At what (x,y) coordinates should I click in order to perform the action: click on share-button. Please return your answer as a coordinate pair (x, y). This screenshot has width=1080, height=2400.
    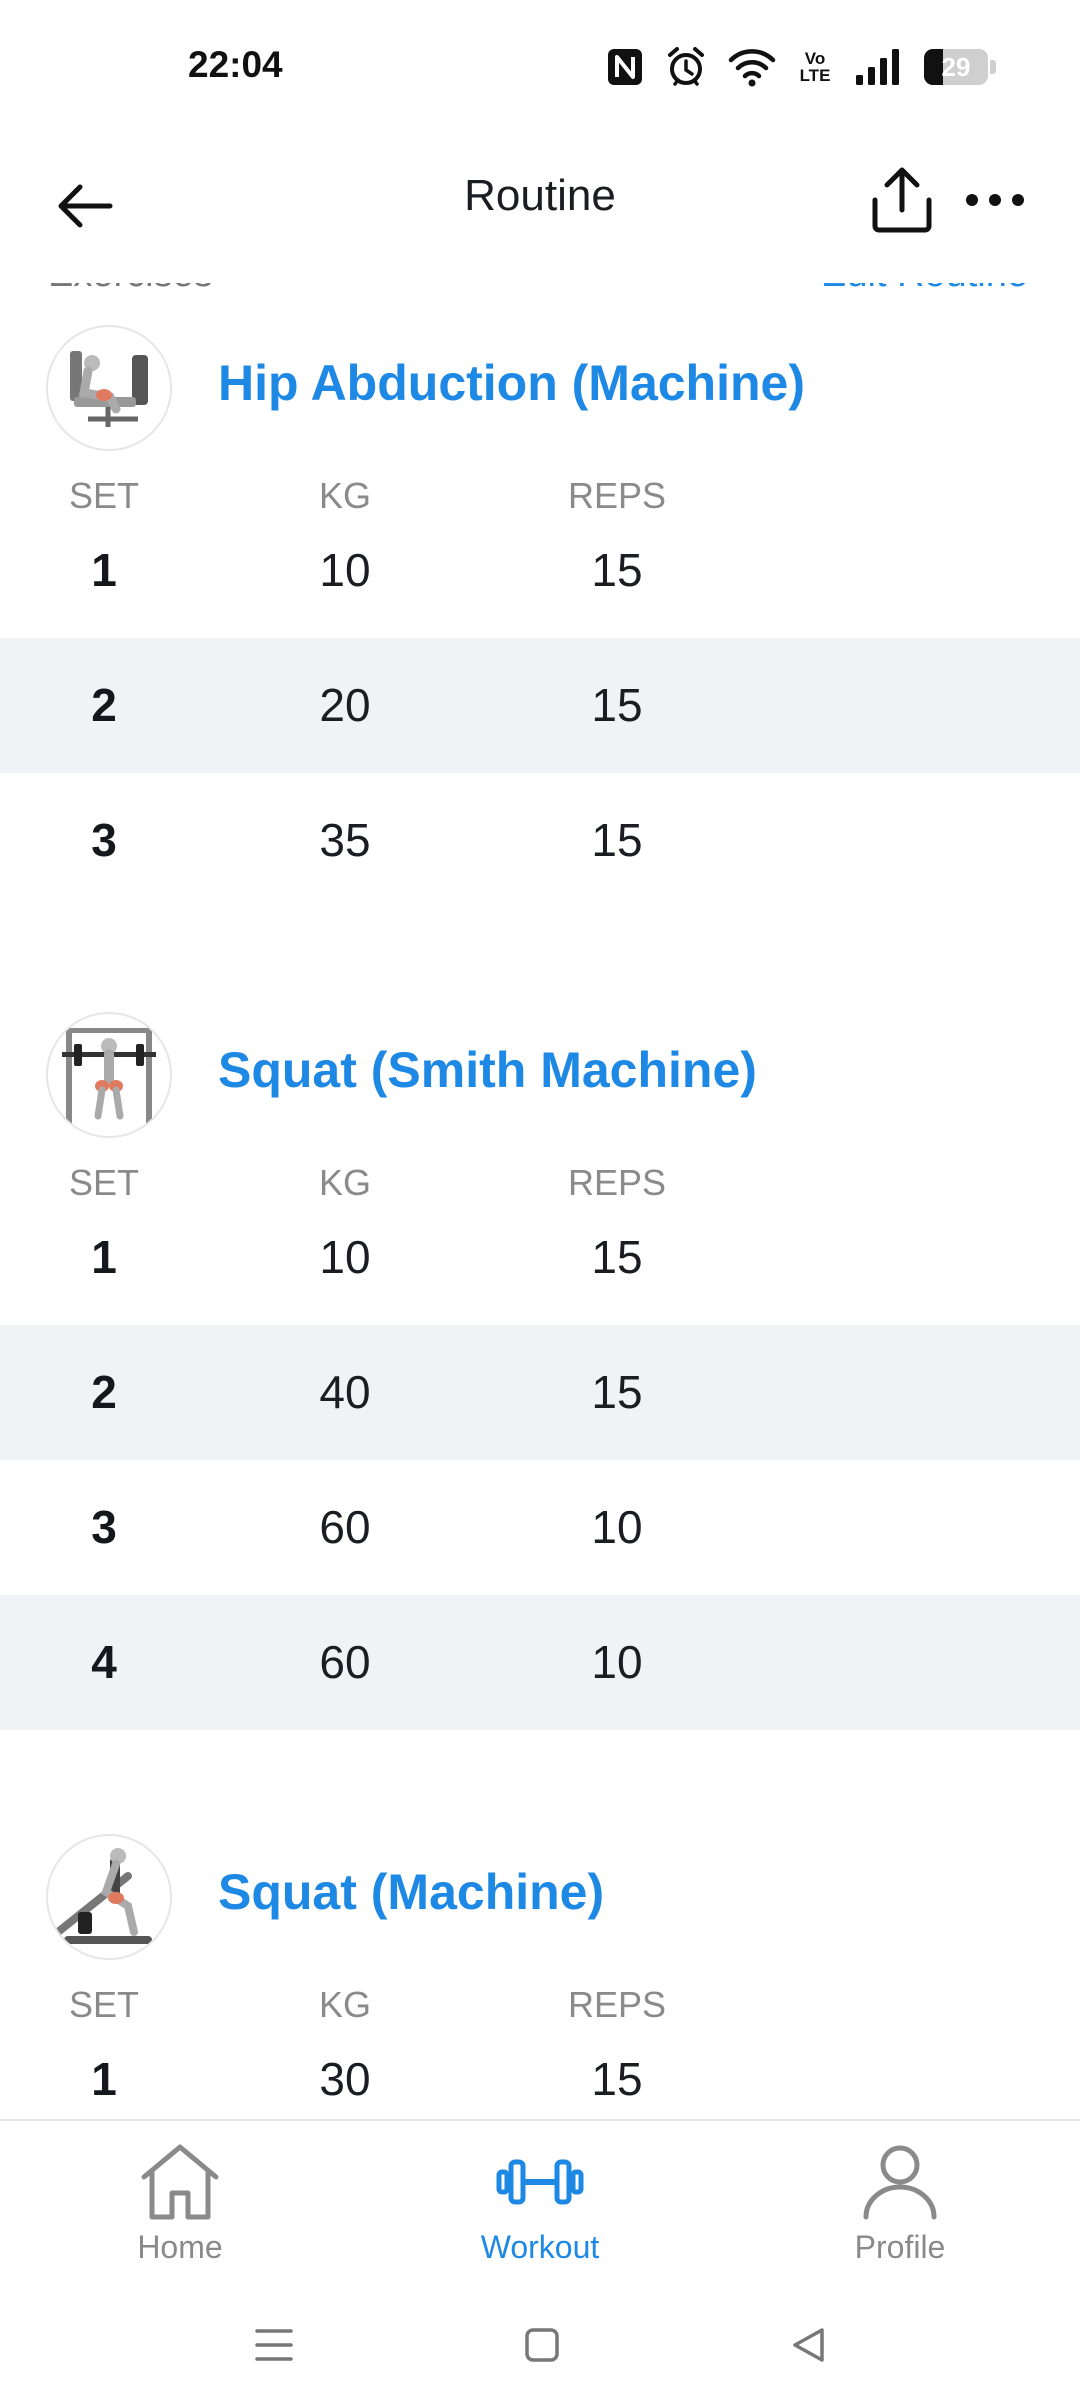
    Looking at the image, I should click on (902, 200).